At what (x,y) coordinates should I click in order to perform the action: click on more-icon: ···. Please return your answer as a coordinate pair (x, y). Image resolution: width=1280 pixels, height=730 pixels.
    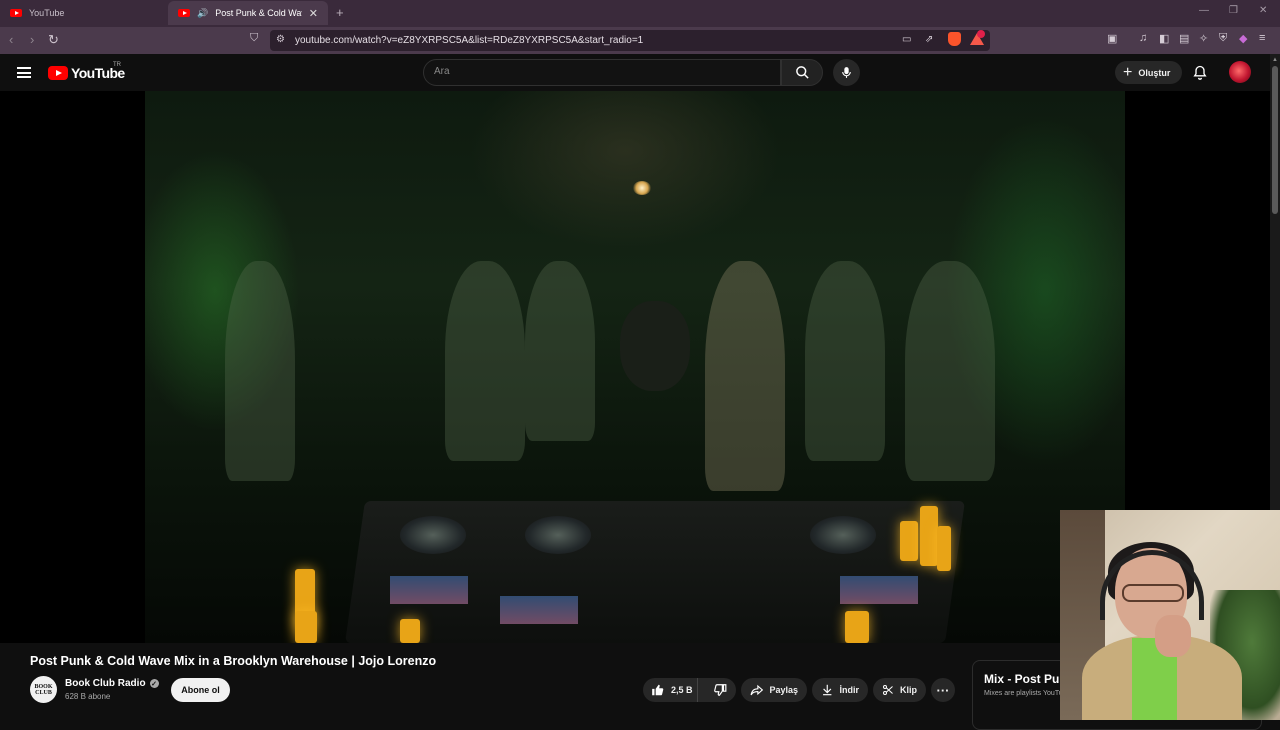
    Looking at the image, I should click on (943, 690).